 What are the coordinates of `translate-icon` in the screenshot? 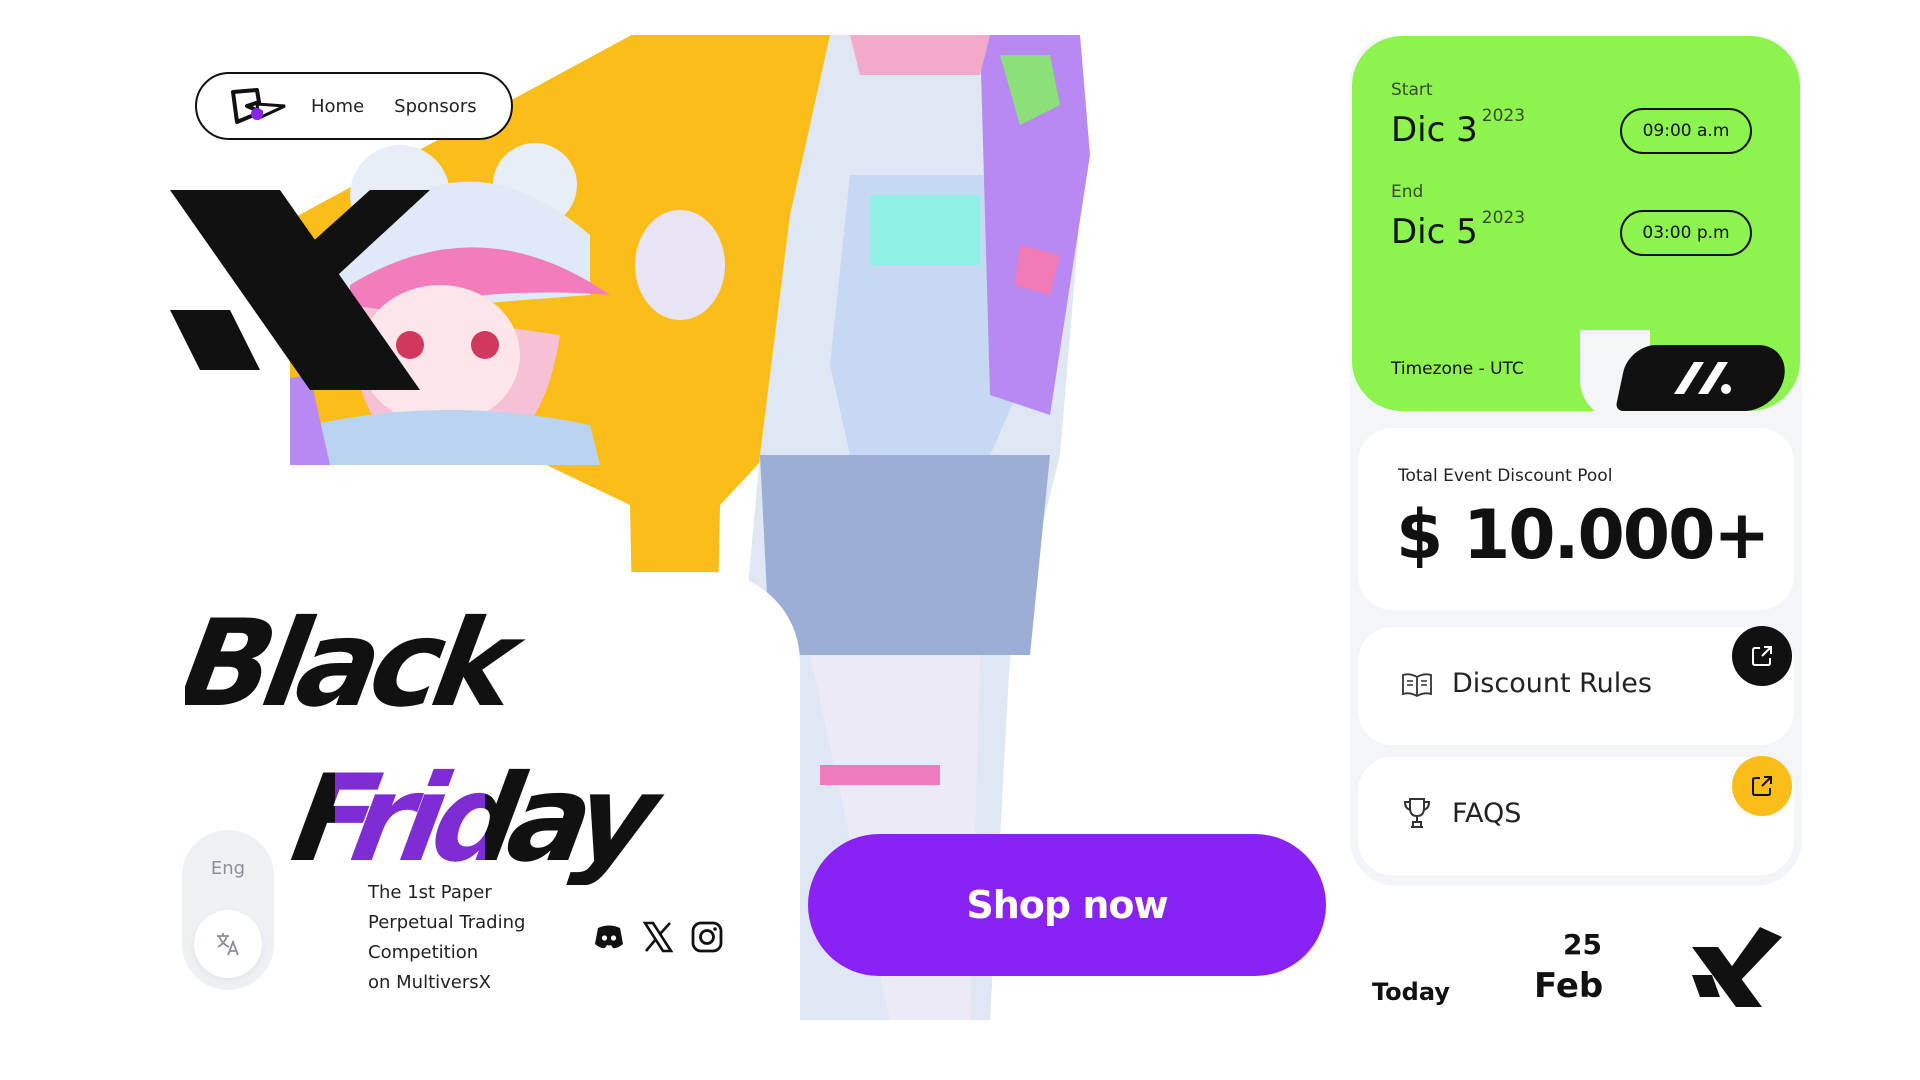 It's located at (228, 944).